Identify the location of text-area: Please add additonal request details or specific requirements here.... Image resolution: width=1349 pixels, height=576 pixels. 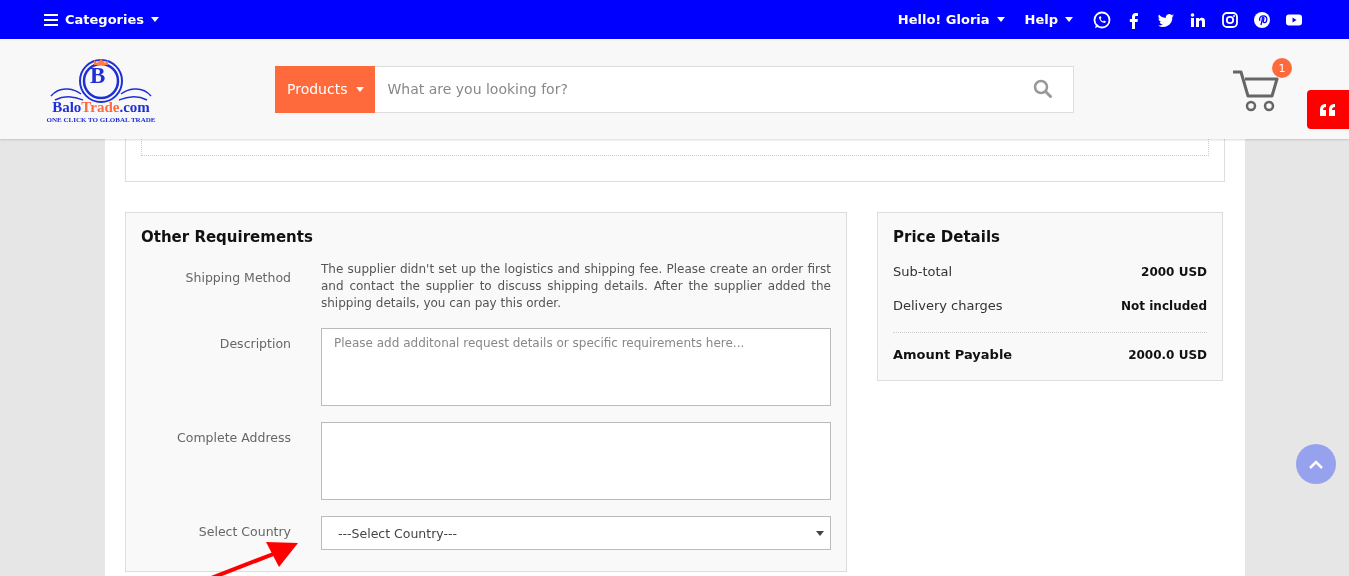
(576, 367).